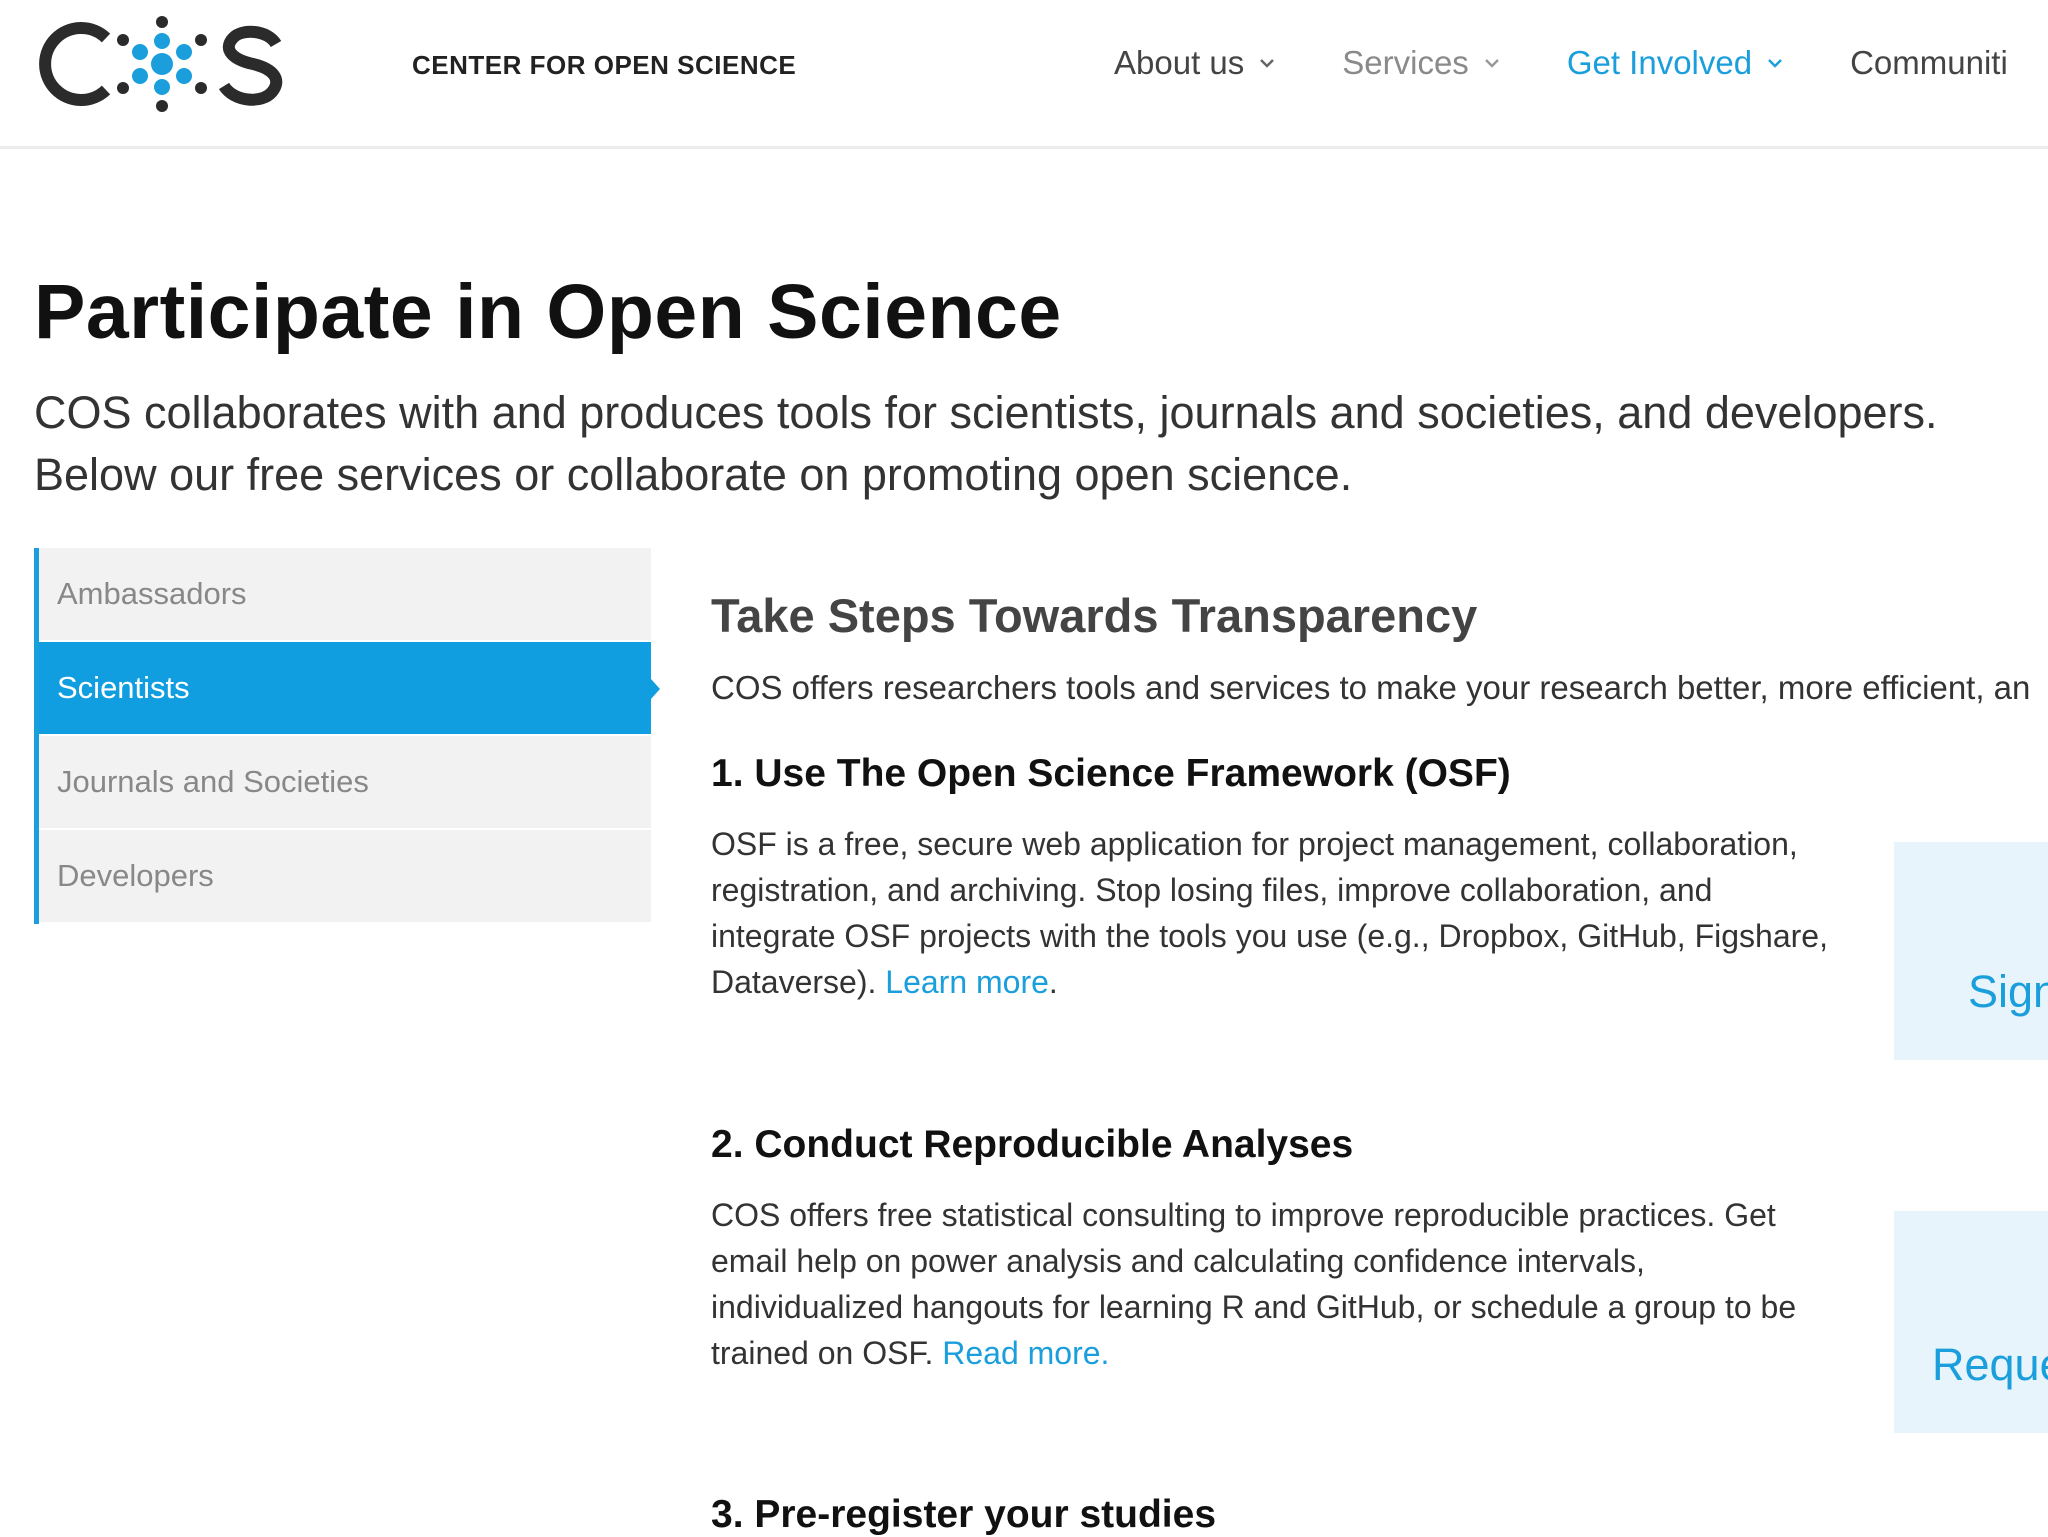  I want to click on site-tagline: CENTER FOR OPEN SCIENCE, so click(604, 65).